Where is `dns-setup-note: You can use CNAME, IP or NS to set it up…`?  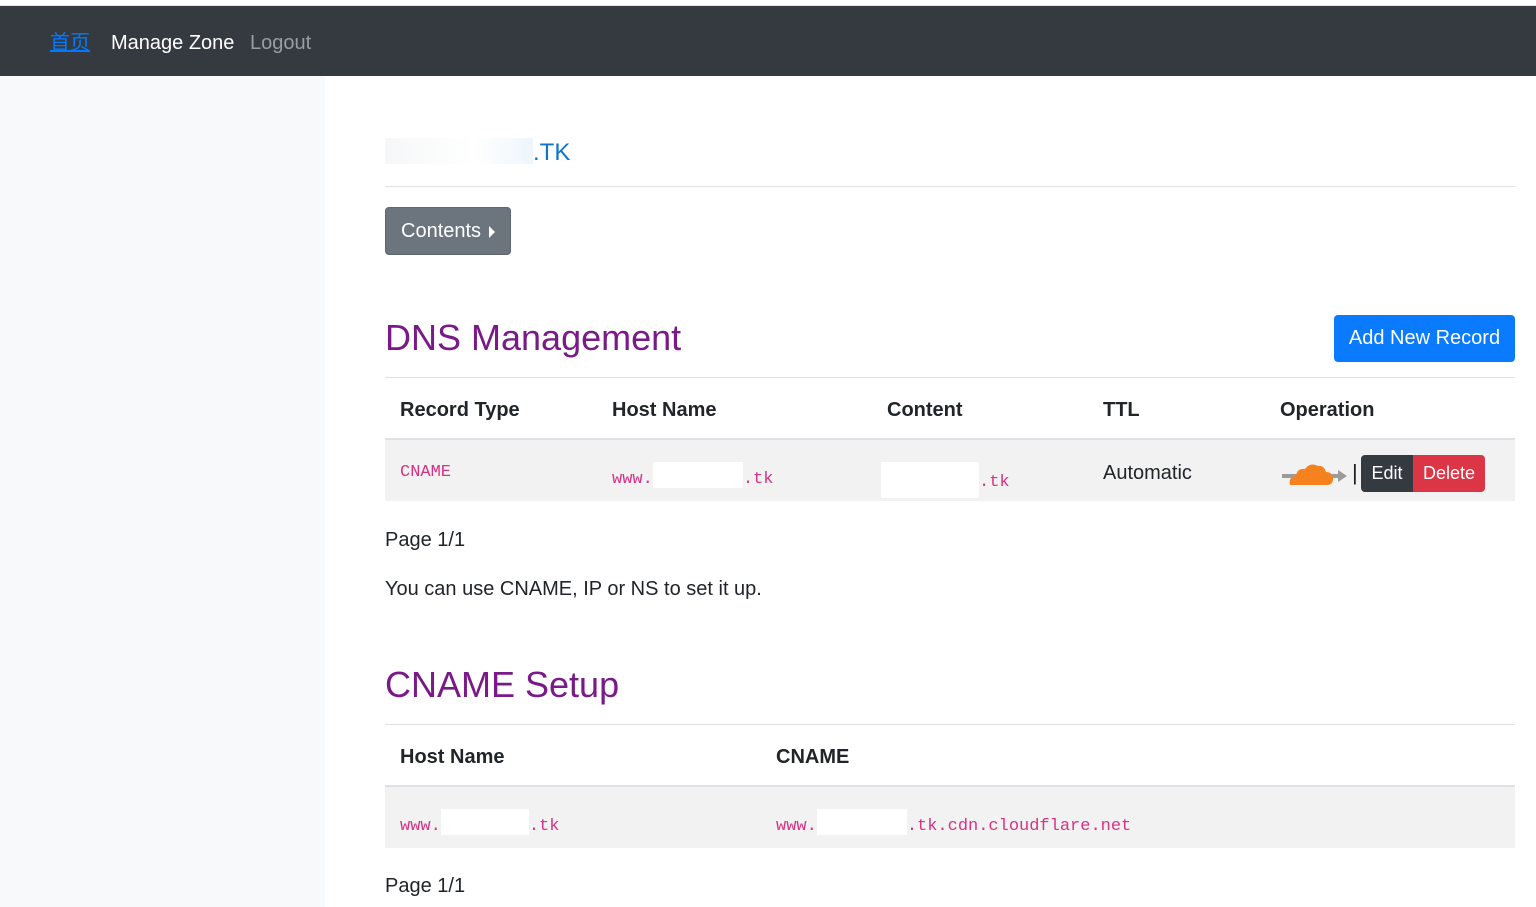 dns-setup-note: You can use CNAME, IP or NS to set it up… is located at coordinates (573, 589).